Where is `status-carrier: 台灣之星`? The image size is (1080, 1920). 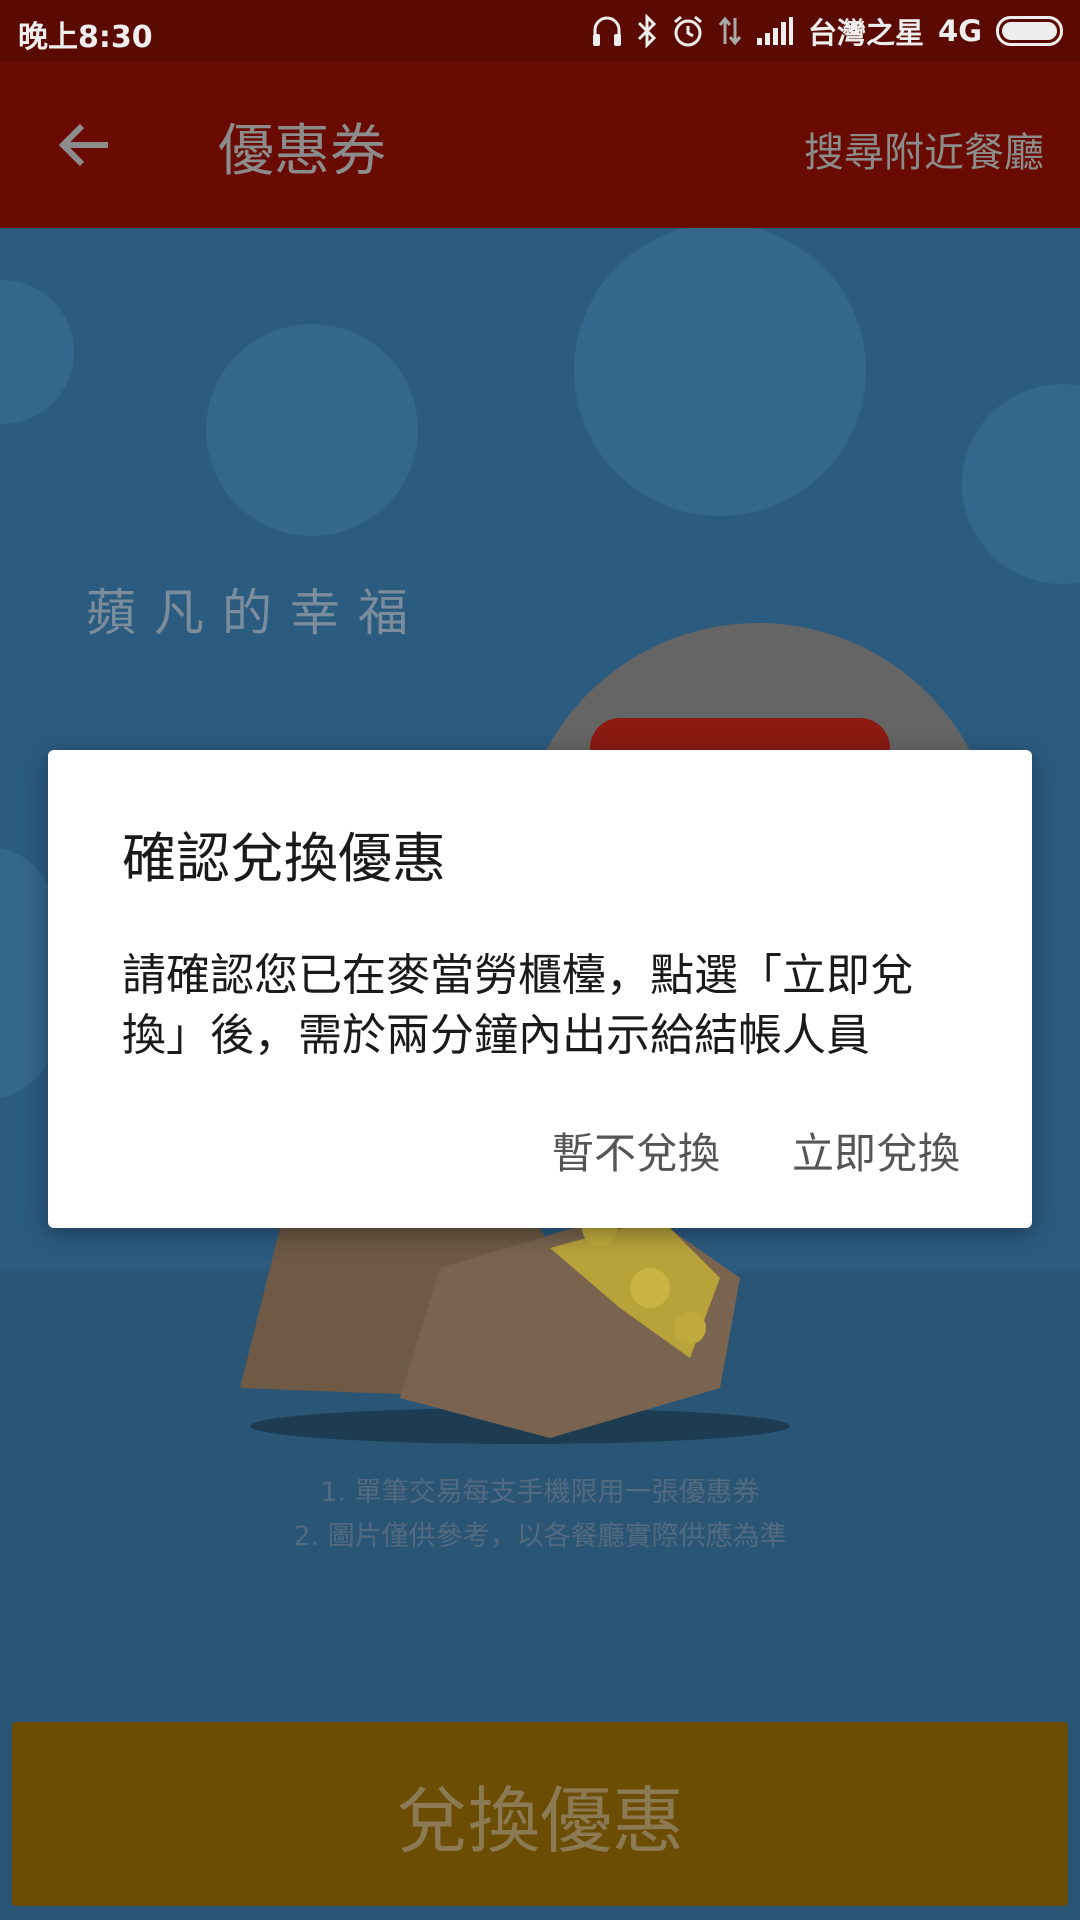
status-carrier: 台灣之星 is located at coordinates (866, 33).